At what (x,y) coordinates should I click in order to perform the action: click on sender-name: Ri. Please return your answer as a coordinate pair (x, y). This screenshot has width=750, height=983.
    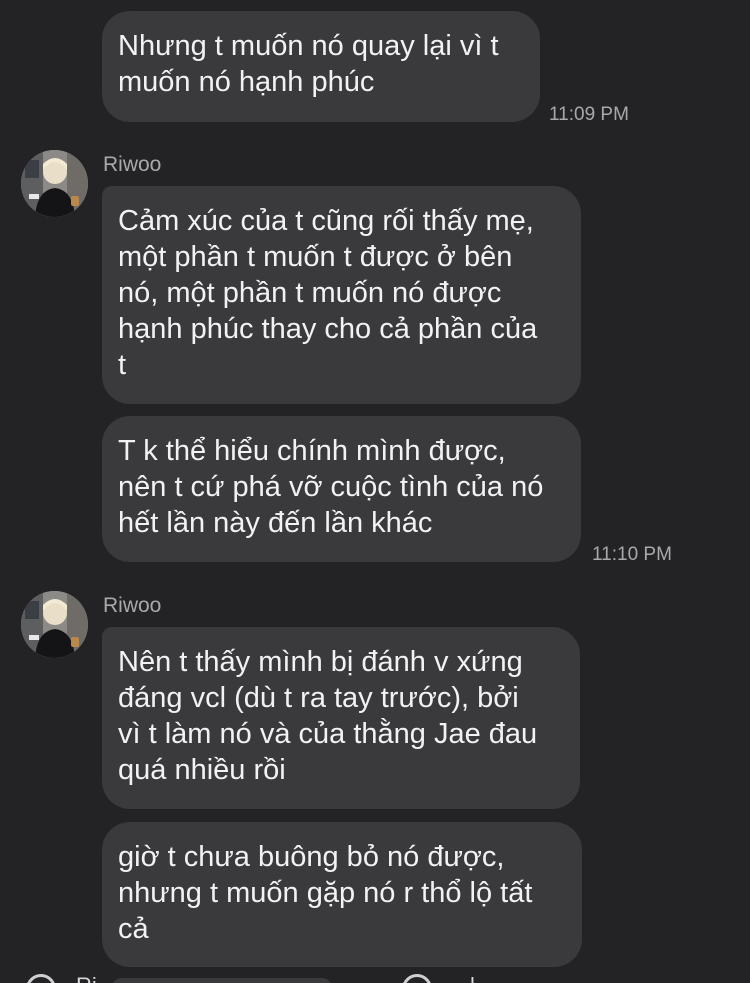
    Looking at the image, I should click on (86, 978).